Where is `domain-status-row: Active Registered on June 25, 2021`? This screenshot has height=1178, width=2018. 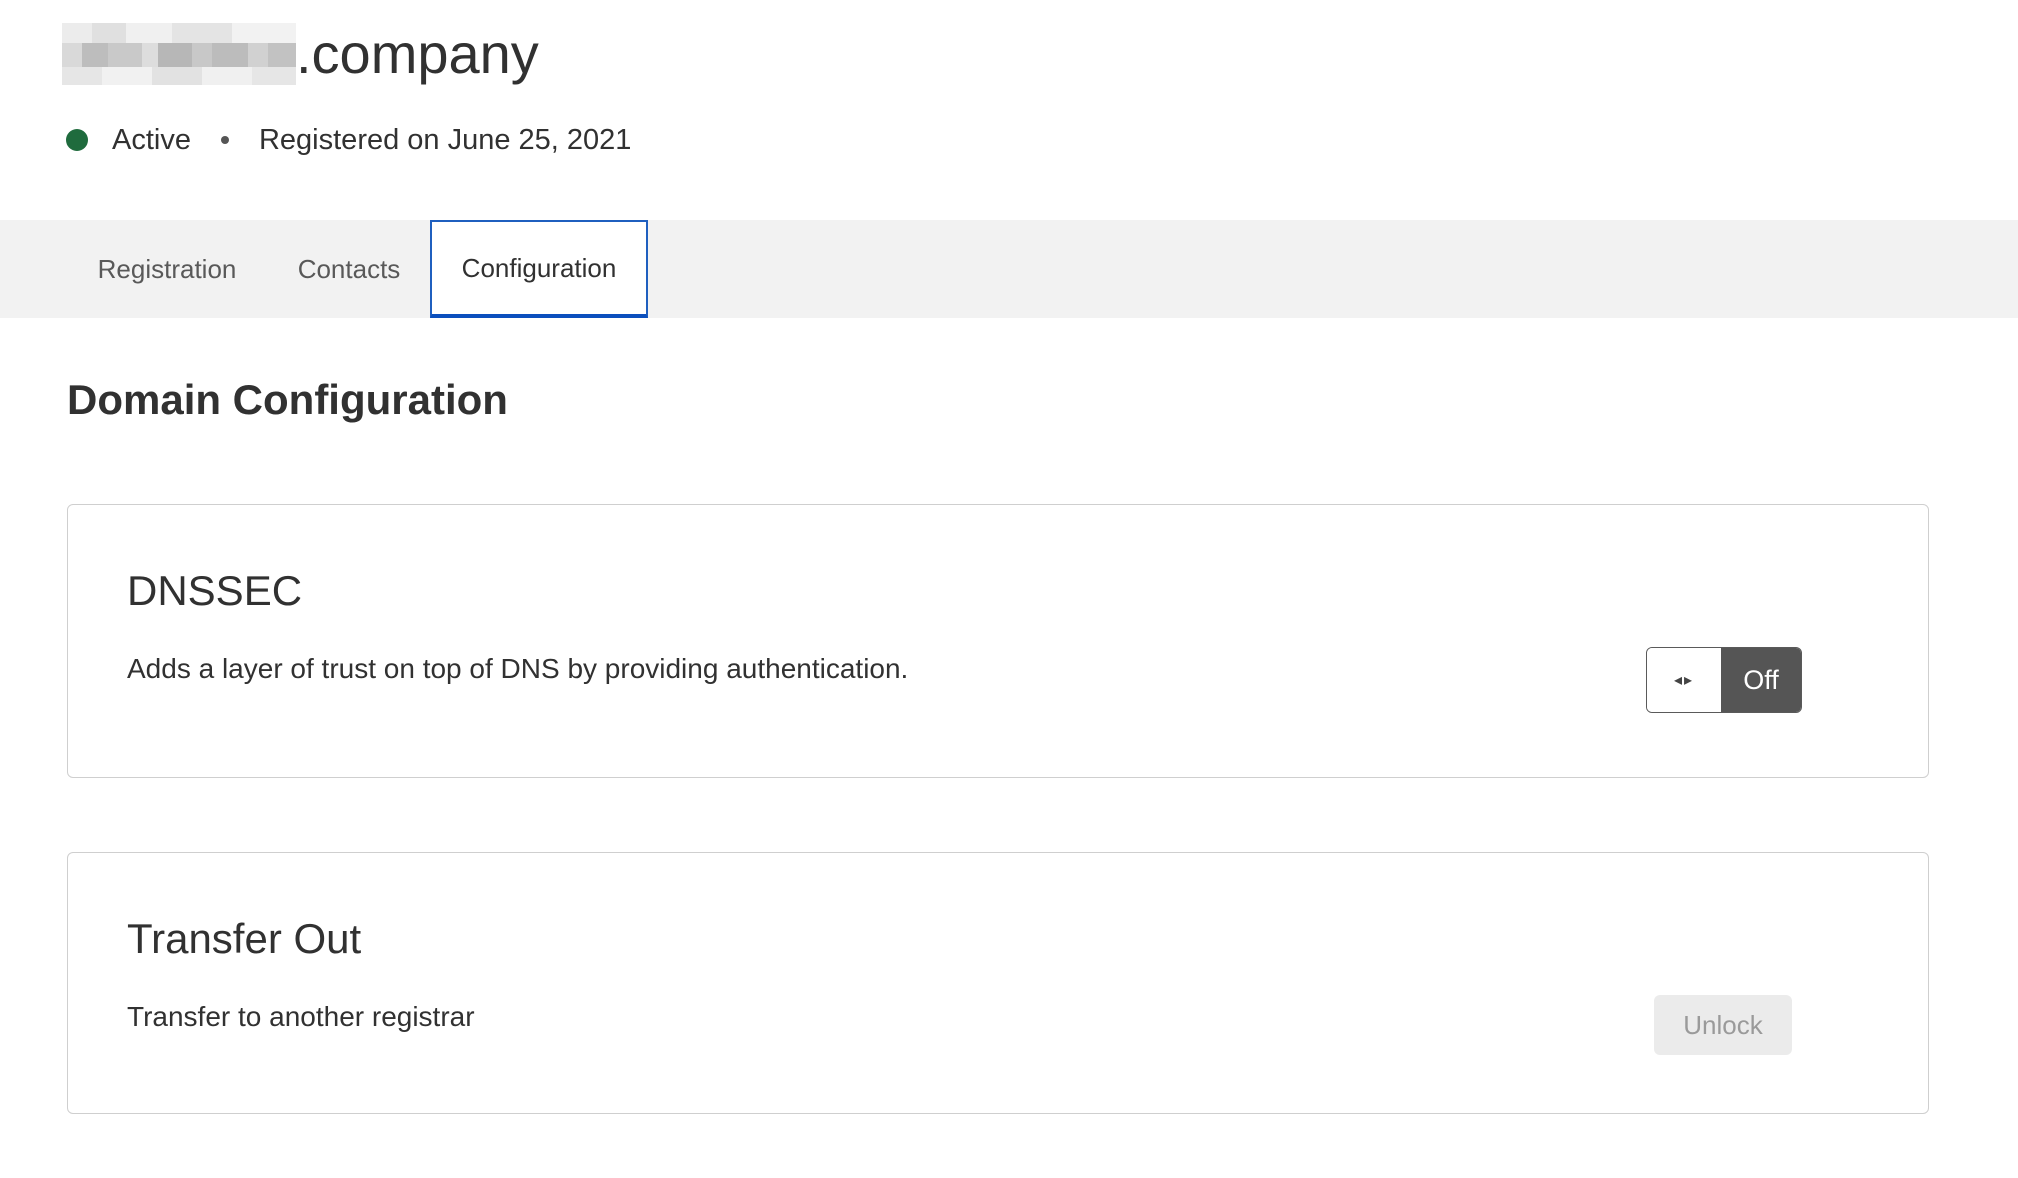
domain-status-row: Active Registered on June 25, 2021 is located at coordinates (348, 140).